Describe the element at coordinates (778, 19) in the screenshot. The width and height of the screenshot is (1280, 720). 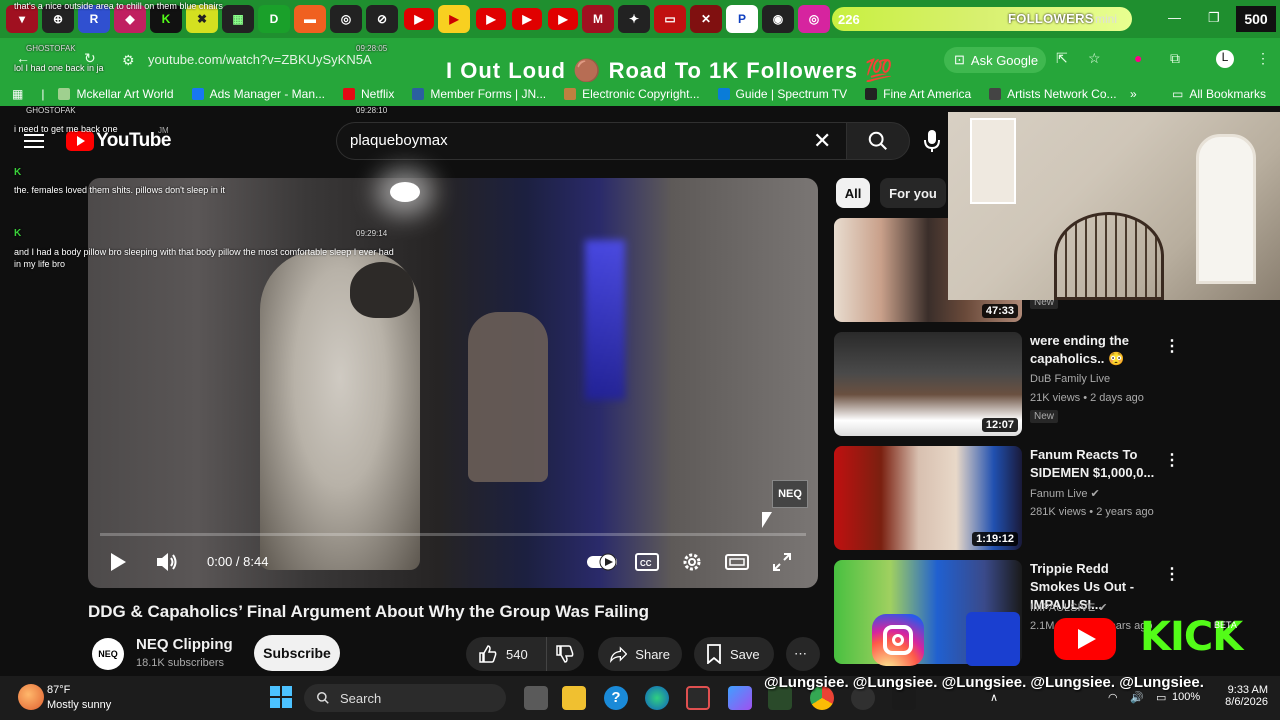
I see `tab-o-icon: ◉` at that location.